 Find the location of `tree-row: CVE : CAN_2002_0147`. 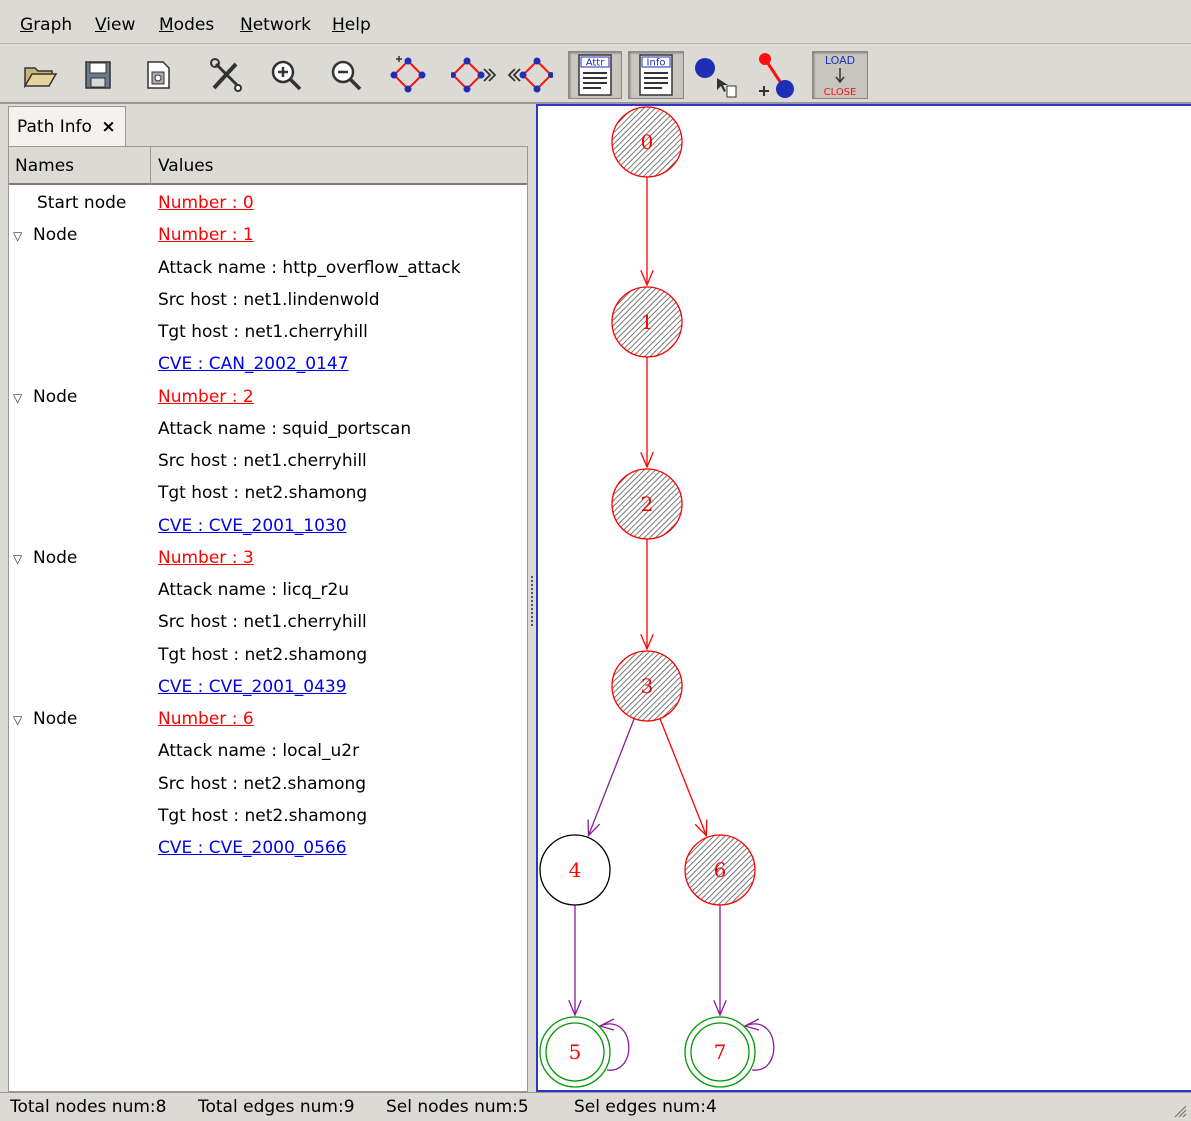

tree-row: CVE : CAN_2002_0147 is located at coordinates (268, 364).